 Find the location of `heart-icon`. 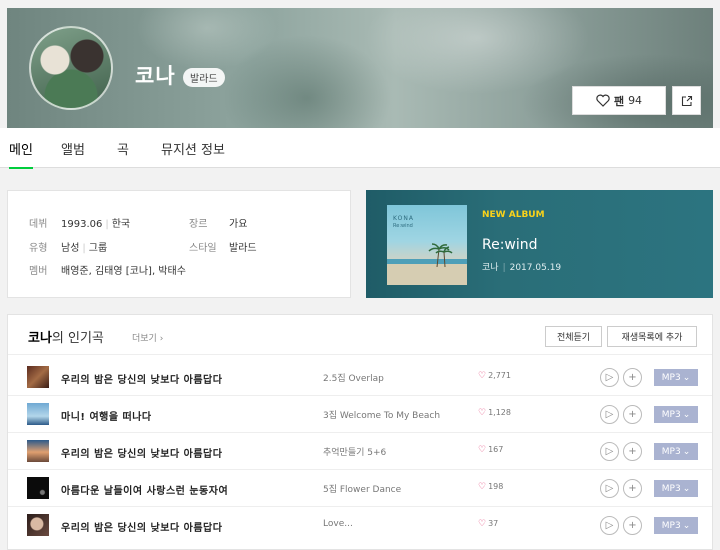

heart-icon is located at coordinates (603, 100).